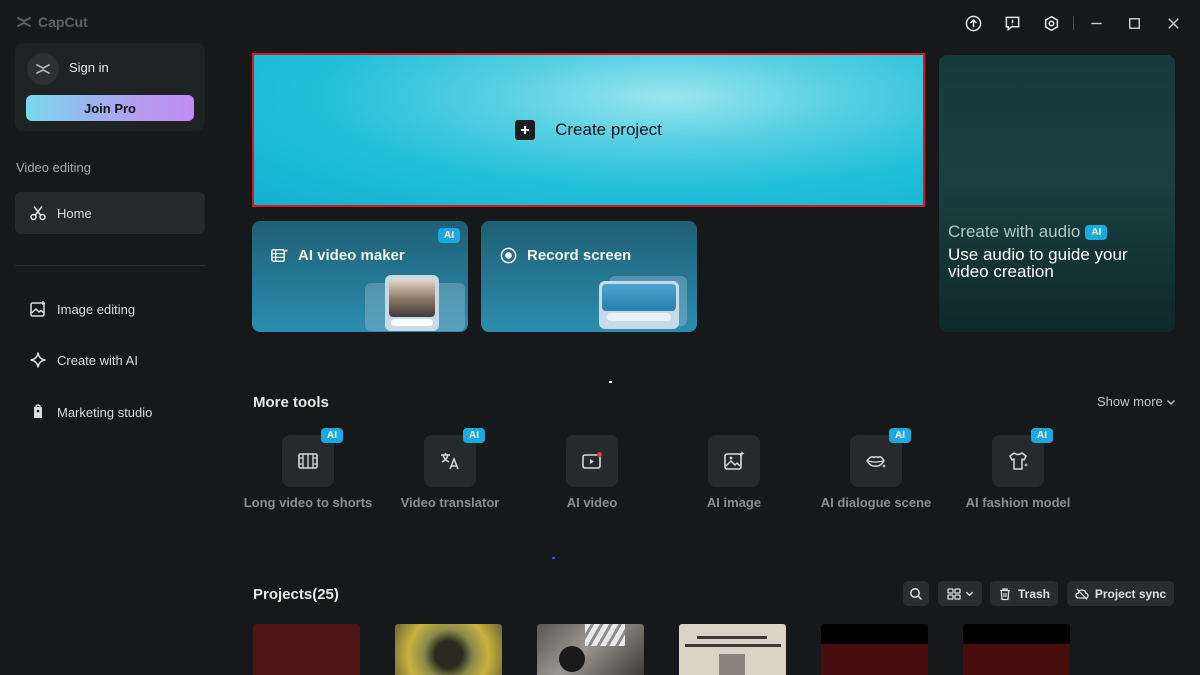  I want to click on sidebar-item-image-editing: Image editing, so click(110, 309).